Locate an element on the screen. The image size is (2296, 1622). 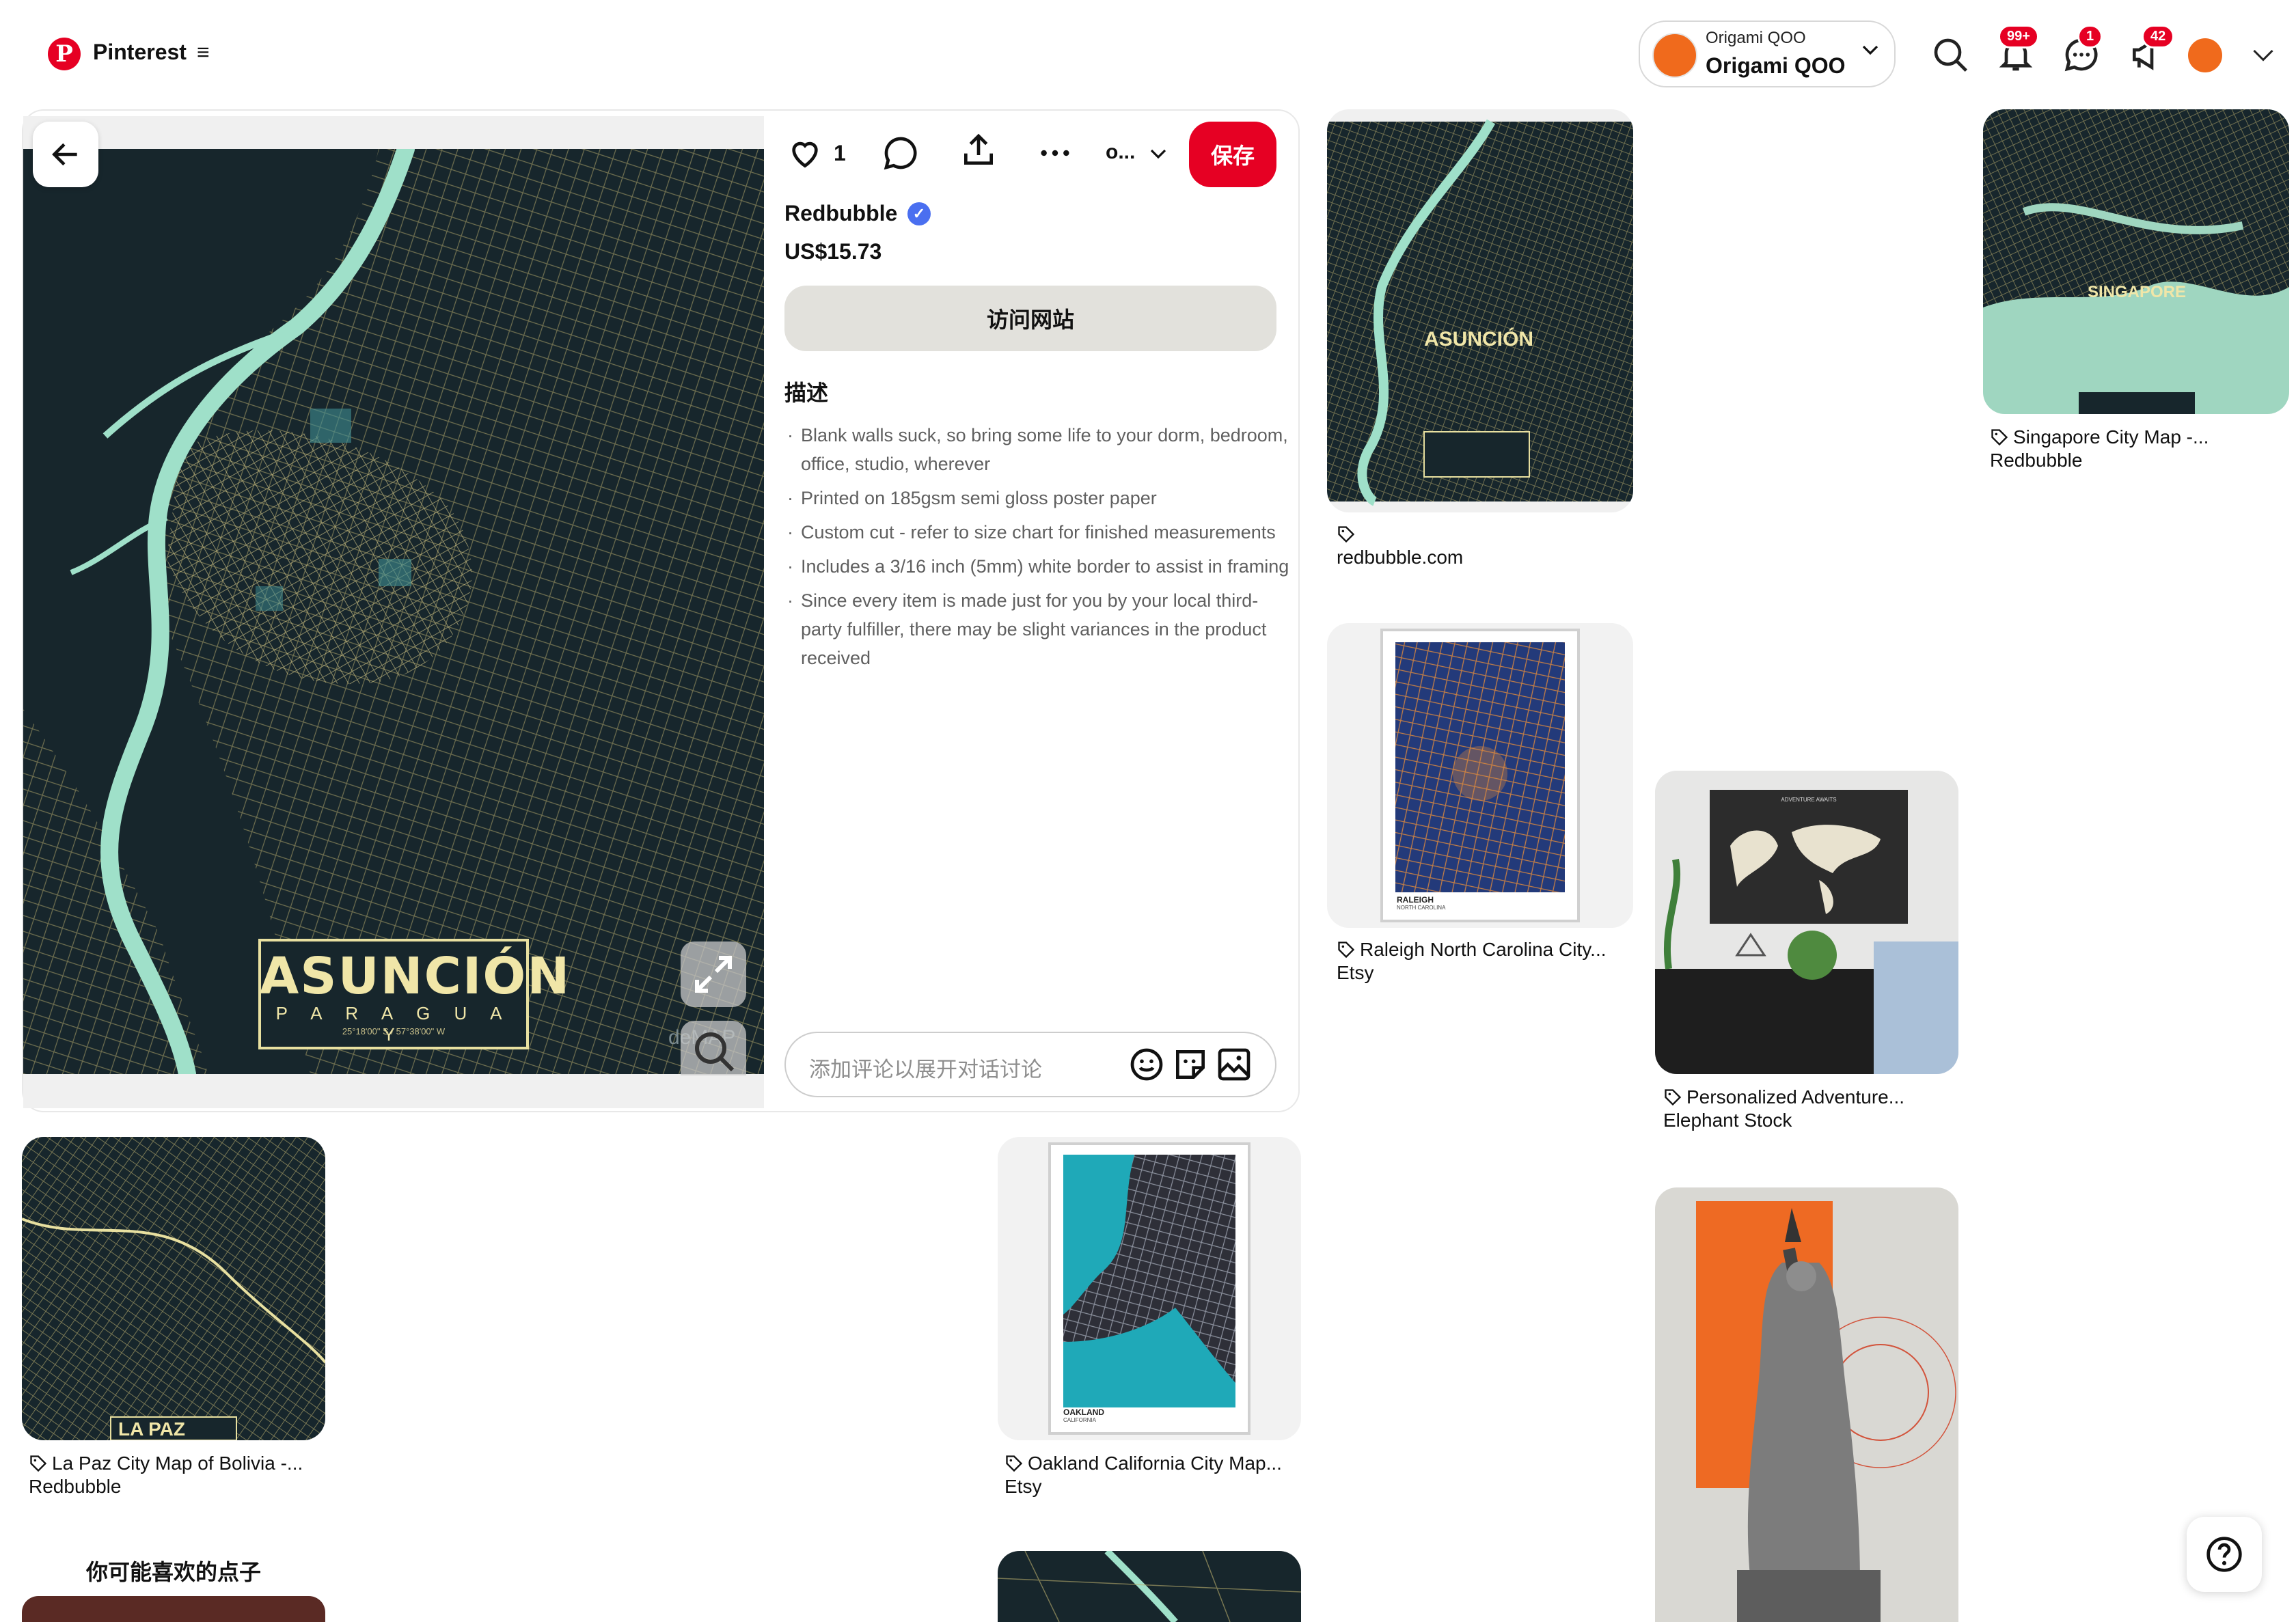
expand-icon is located at coordinates (713, 974).